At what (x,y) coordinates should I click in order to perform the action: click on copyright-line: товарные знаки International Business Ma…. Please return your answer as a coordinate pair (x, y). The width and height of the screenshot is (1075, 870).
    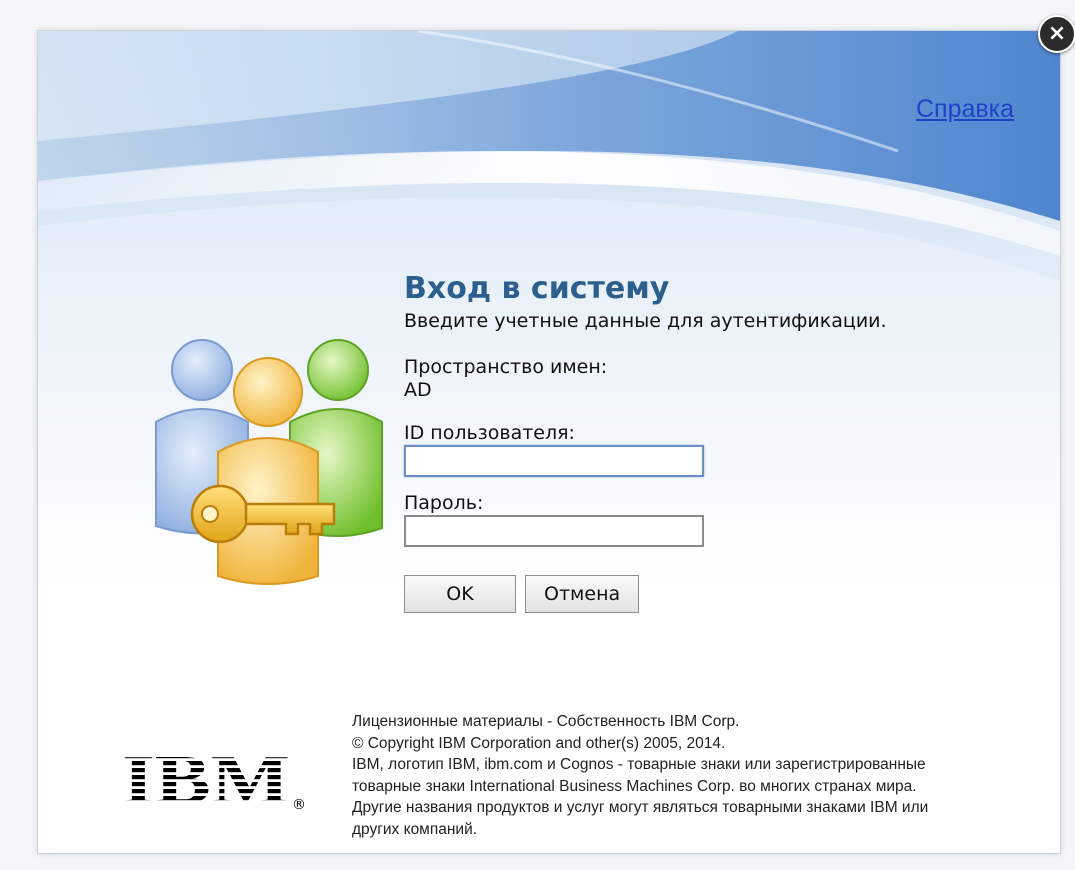
    Looking at the image, I should click on (634, 786).